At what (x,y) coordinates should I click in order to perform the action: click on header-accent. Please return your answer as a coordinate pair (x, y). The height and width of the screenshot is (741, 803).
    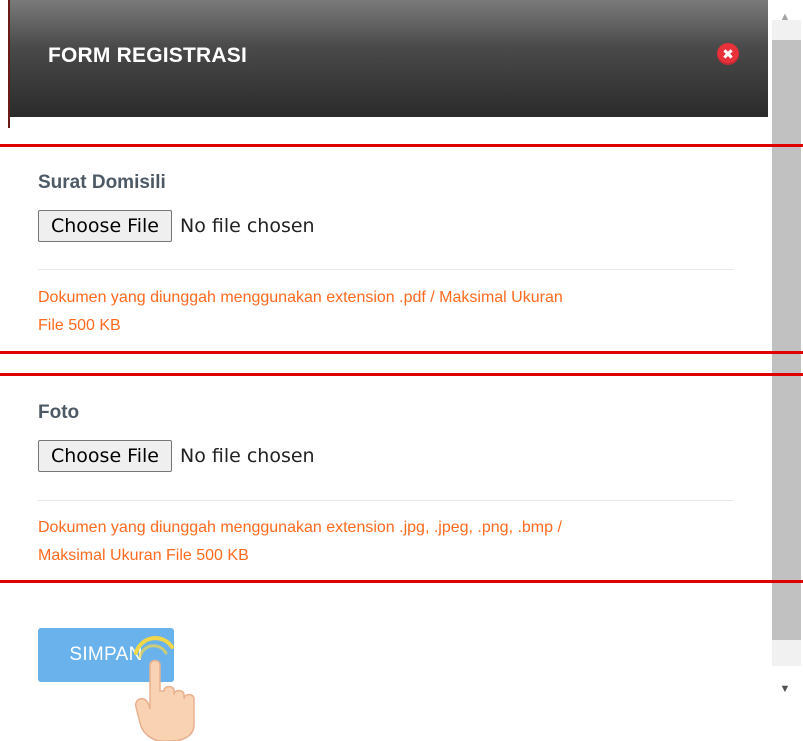
    Looking at the image, I should click on (9, 122).